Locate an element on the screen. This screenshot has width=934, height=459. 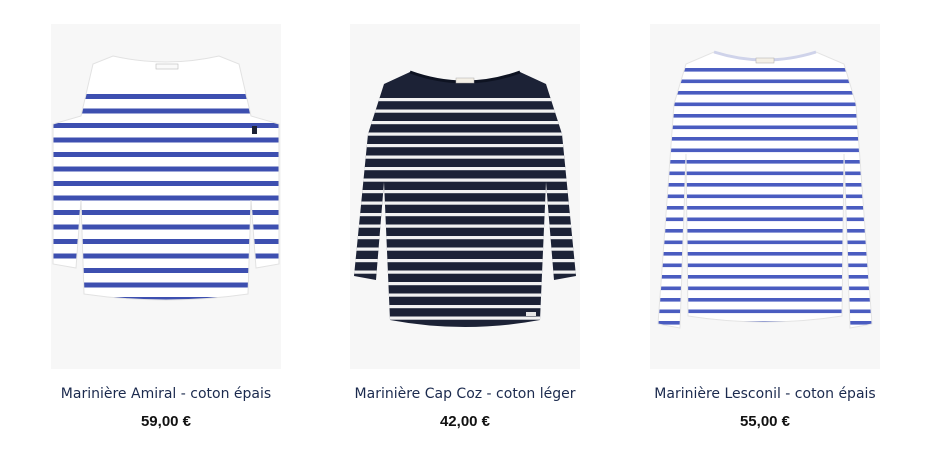
product-price: 55,00 € is located at coordinates (765, 421).